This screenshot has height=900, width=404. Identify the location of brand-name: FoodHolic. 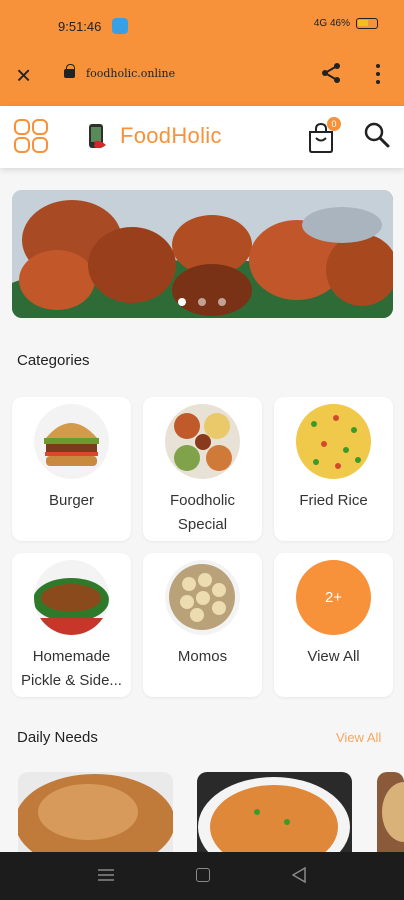
(171, 136).